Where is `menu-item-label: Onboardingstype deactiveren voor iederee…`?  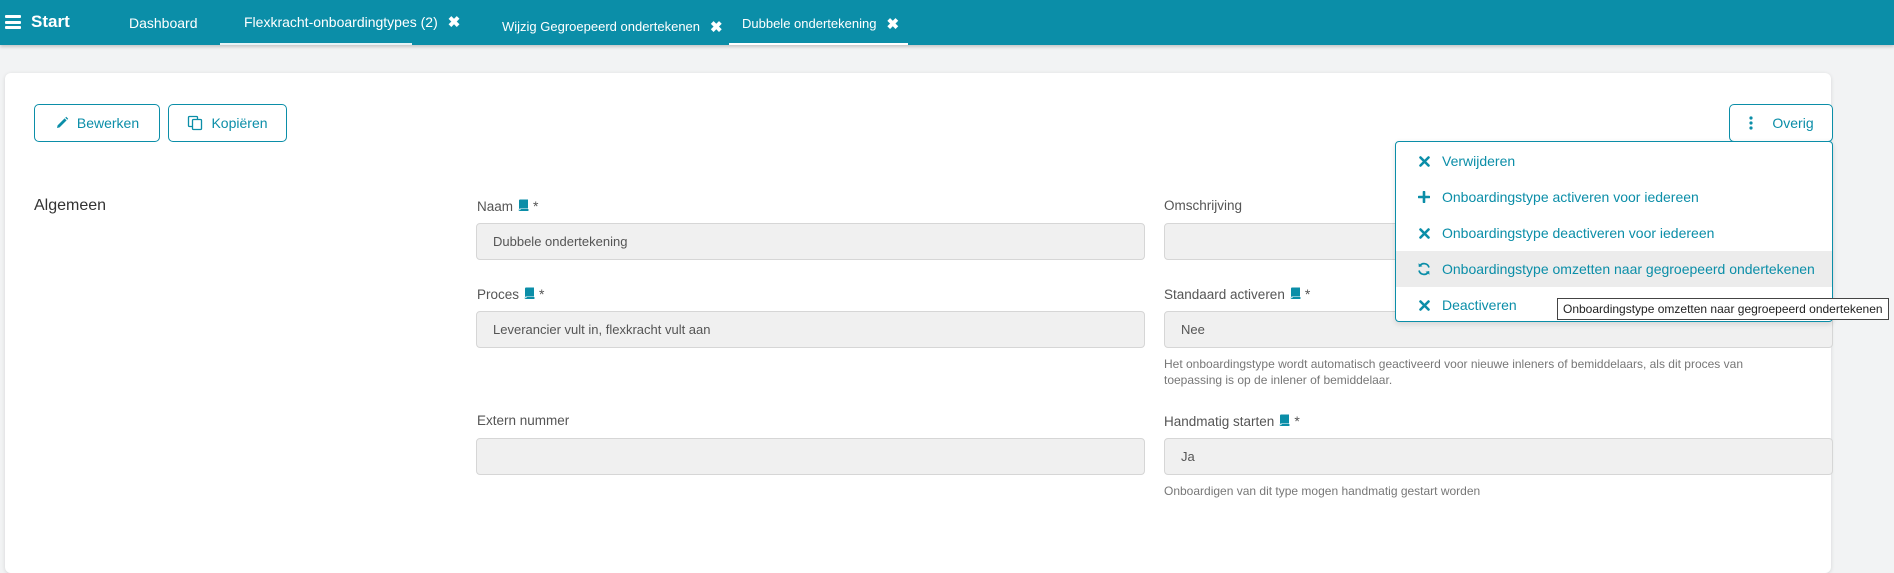
menu-item-label: Onboardingstype deactiveren voor iederee… is located at coordinates (1578, 233).